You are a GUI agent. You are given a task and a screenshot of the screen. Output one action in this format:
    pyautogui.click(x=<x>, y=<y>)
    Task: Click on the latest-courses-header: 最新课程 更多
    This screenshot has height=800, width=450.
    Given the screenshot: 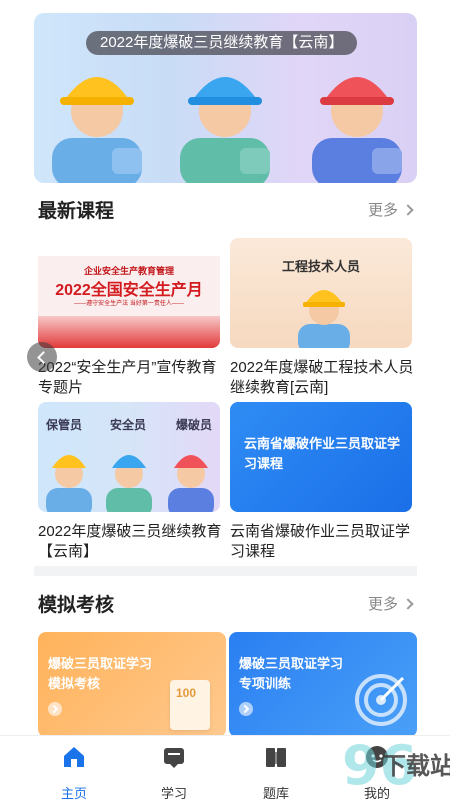 What is the action you would take?
    pyautogui.click(x=226, y=209)
    